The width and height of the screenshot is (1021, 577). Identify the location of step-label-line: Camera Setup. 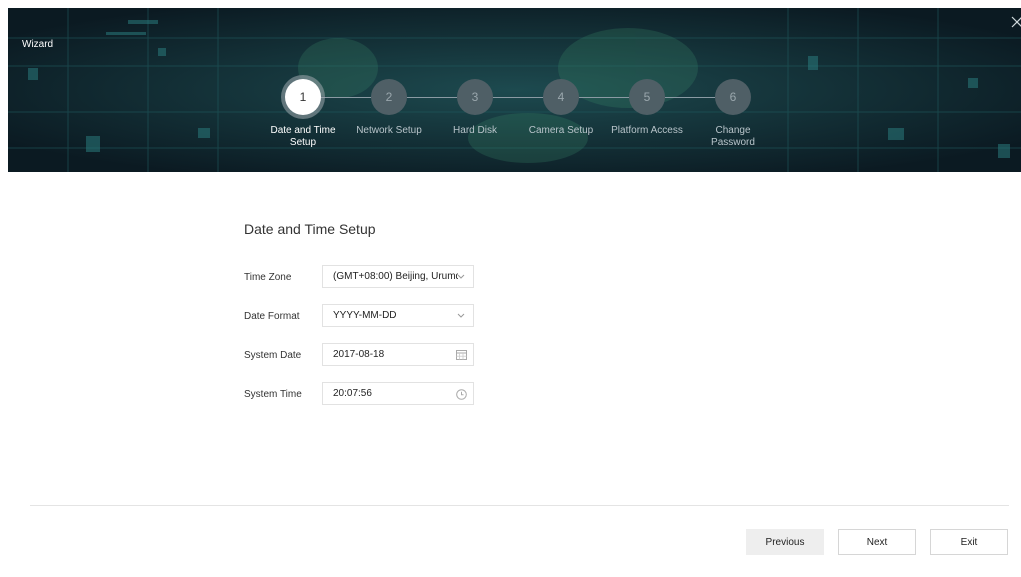
(561, 130).